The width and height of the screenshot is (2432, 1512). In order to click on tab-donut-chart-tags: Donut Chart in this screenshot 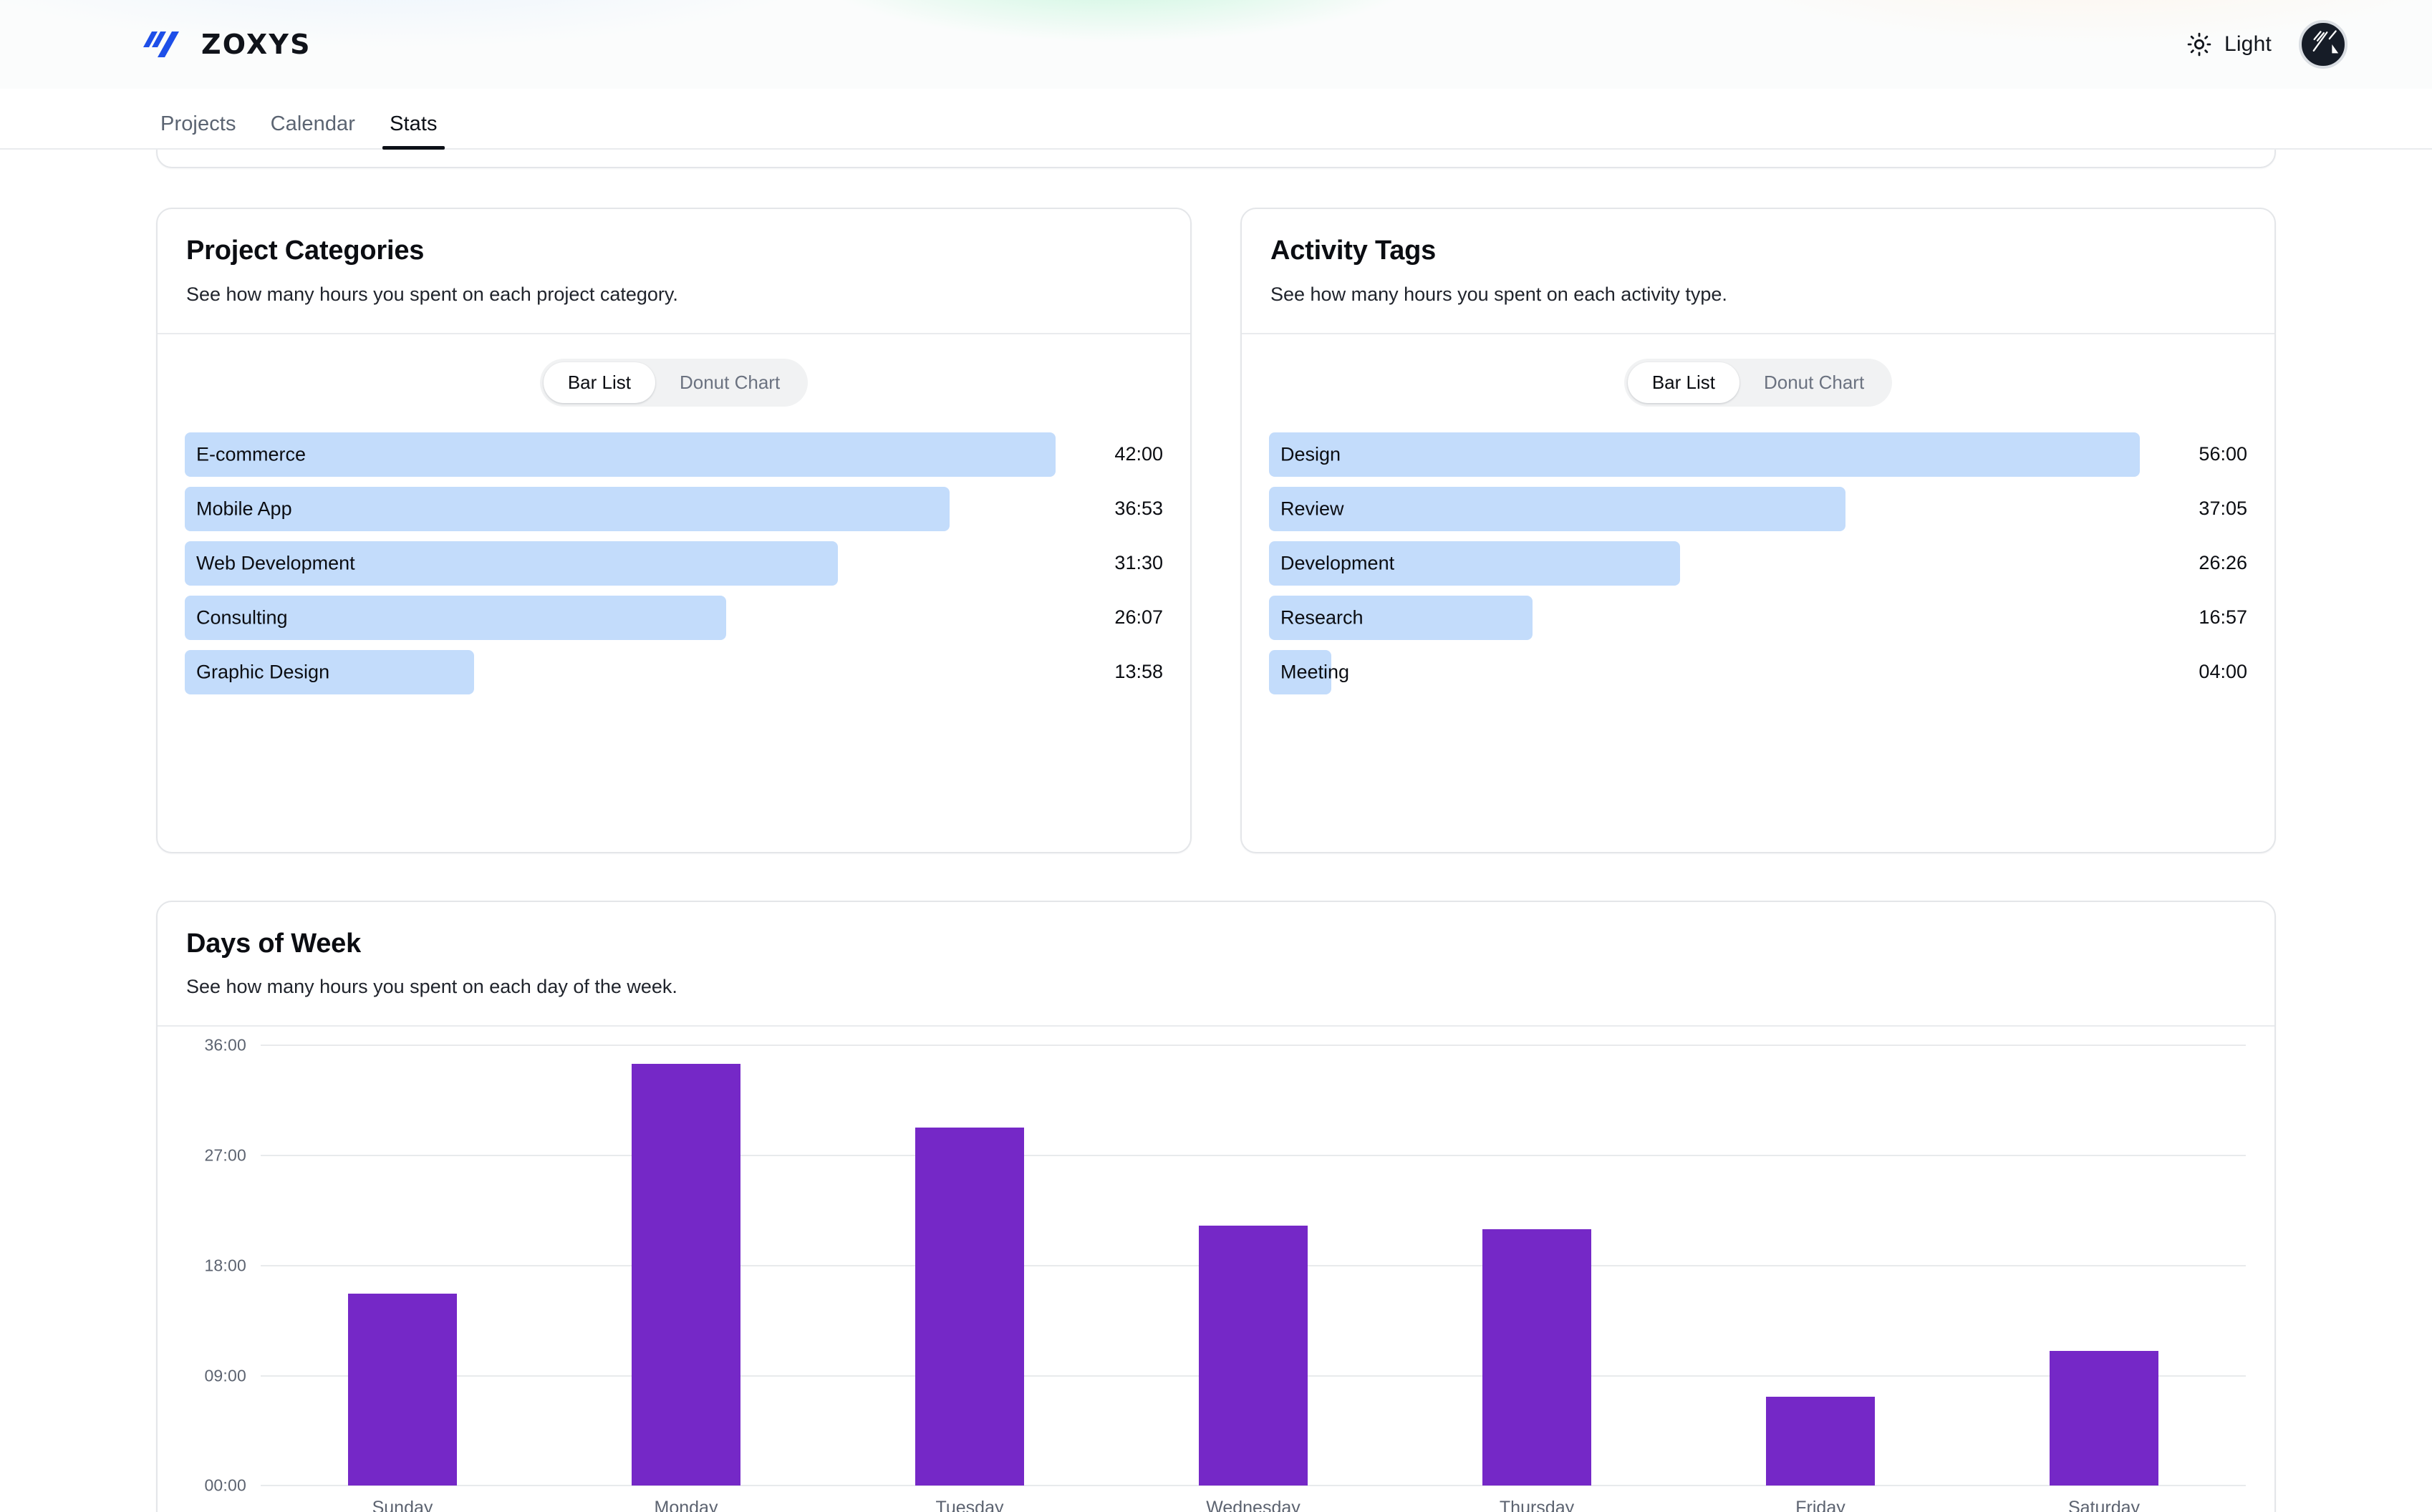, I will do `click(1813, 382)`.